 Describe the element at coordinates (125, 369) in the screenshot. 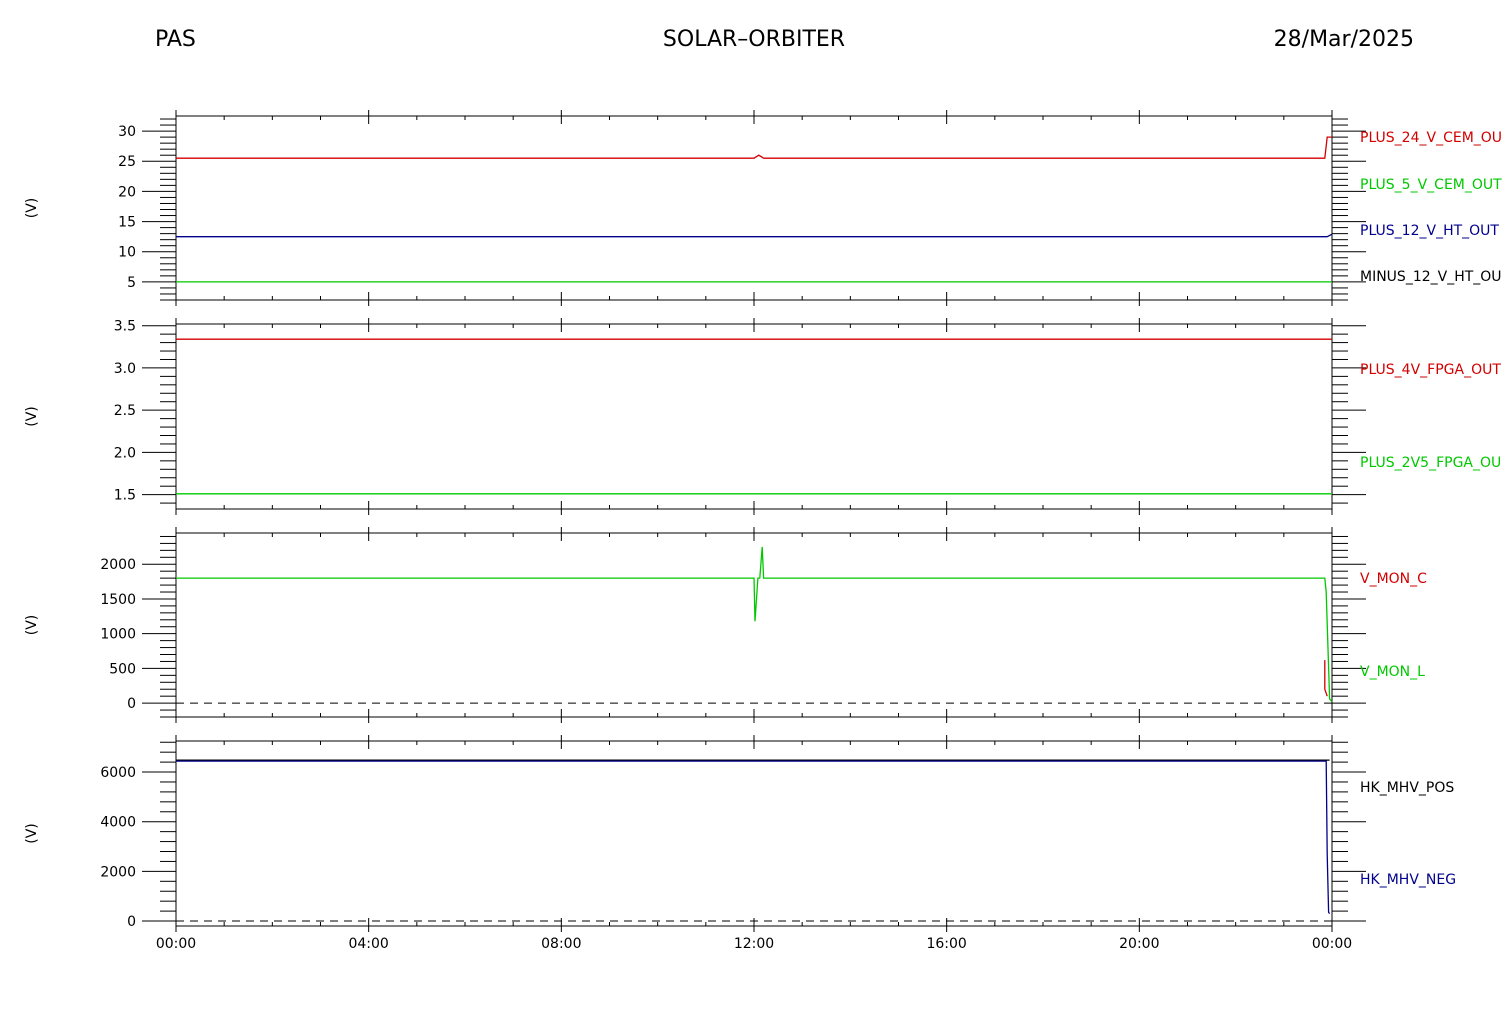

I see `y-tick-label: 3.0` at that location.